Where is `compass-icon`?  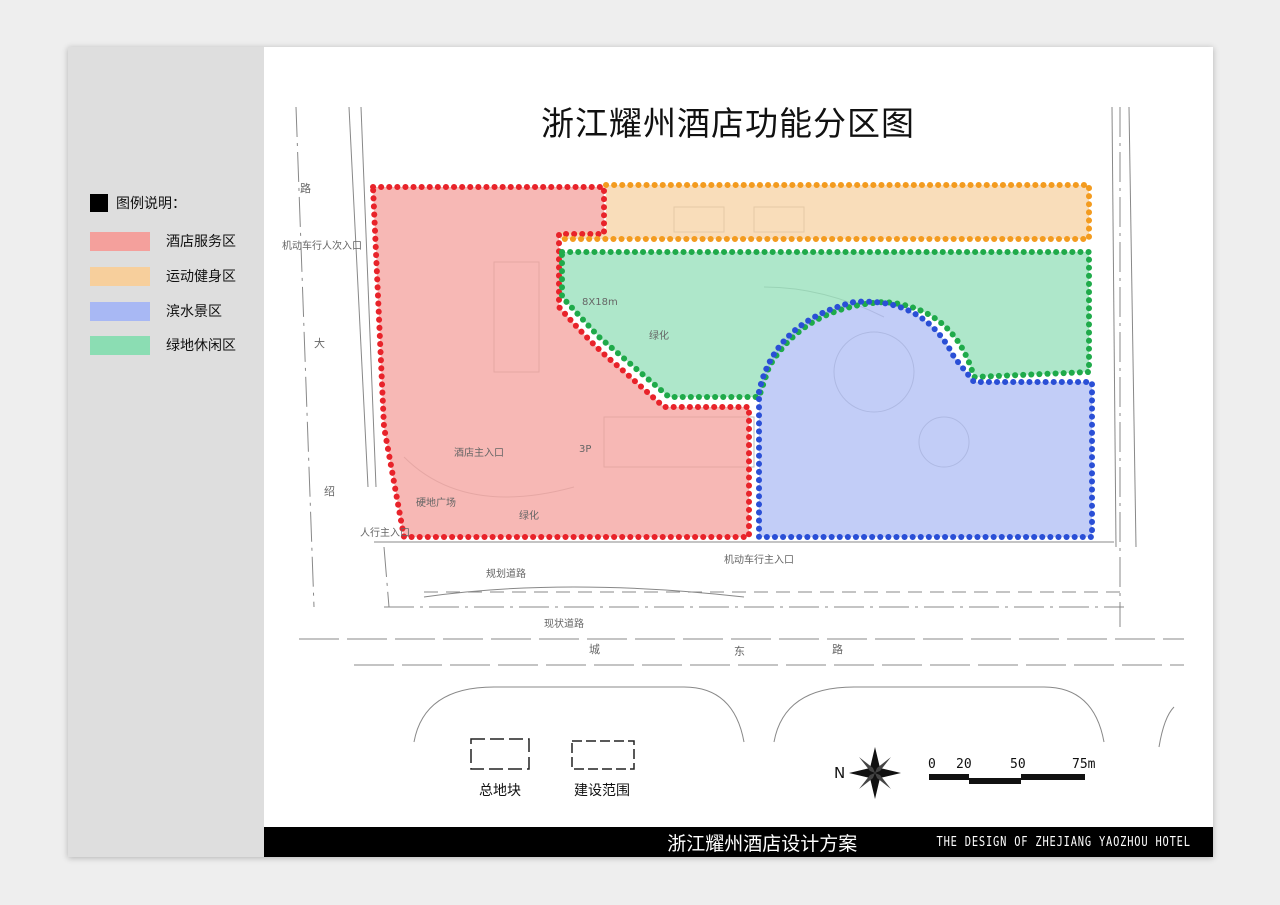
compass-icon is located at coordinates (875, 773).